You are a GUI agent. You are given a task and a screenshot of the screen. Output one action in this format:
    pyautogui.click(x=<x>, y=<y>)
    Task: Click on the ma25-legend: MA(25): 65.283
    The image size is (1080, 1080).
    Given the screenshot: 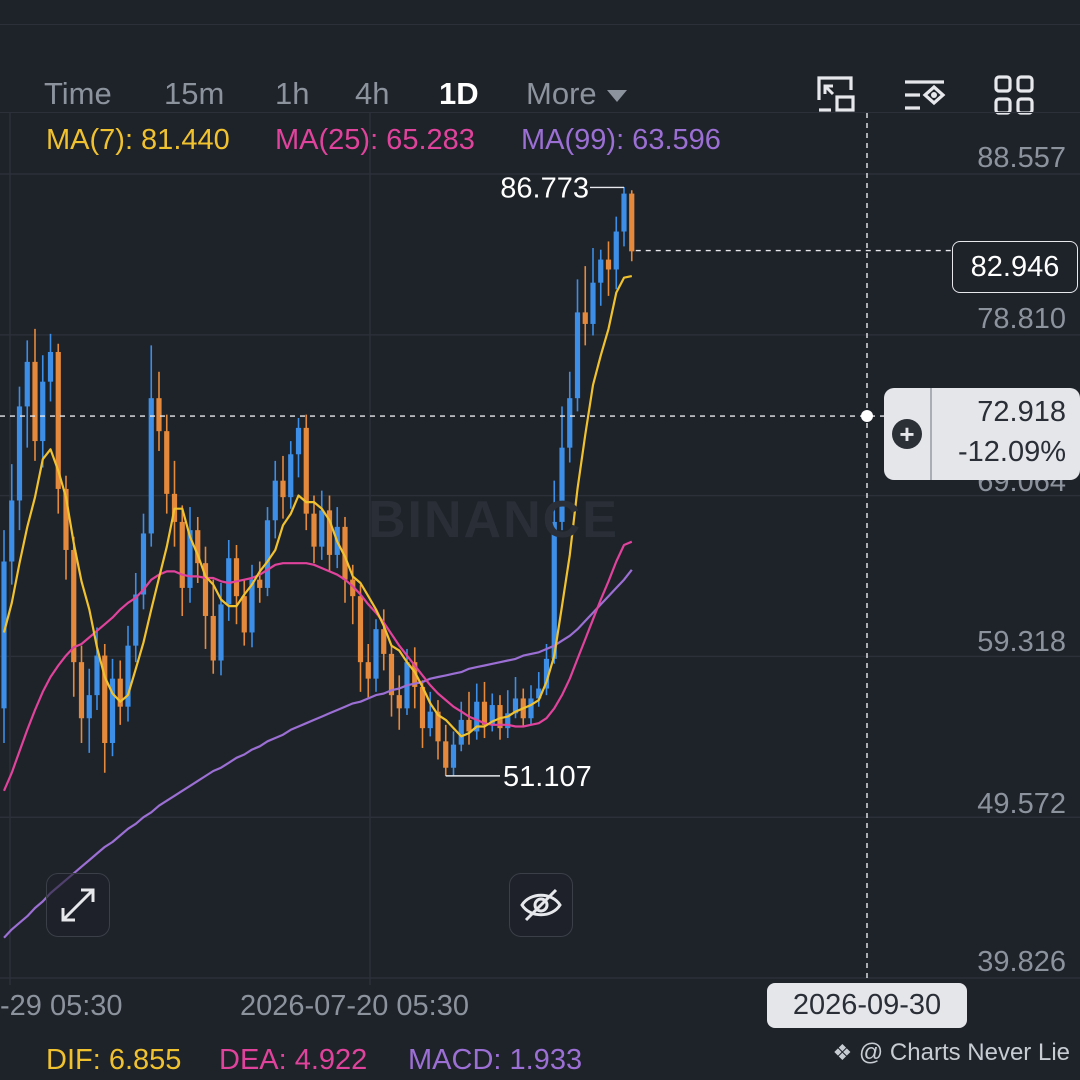 What is the action you would take?
    pyautogui.click(x=375, y=140)
    